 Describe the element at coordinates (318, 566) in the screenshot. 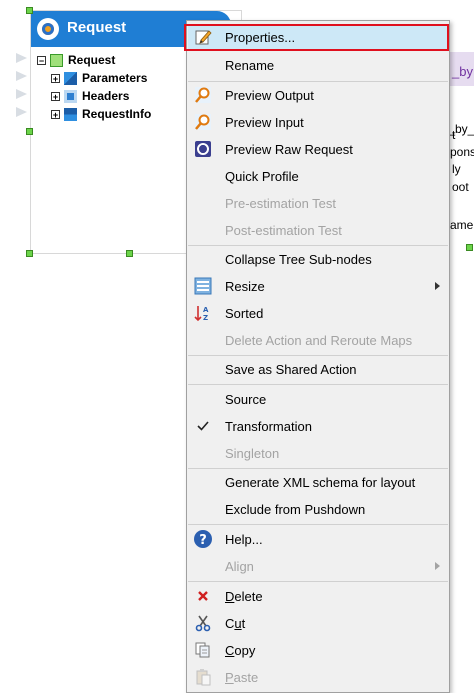

I see `menu-item-align: Align` at that location.